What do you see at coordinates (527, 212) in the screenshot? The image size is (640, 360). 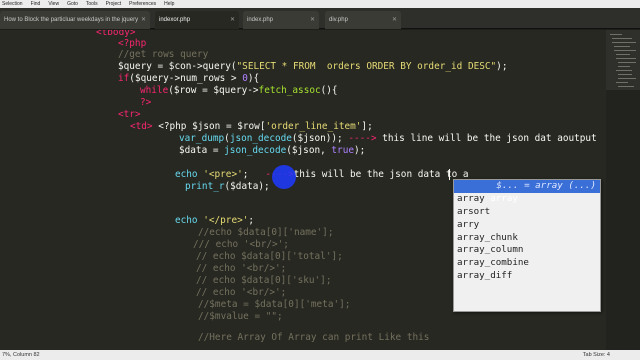 I see `autocomplete-item: arsort` at bounding box center [527, 212].